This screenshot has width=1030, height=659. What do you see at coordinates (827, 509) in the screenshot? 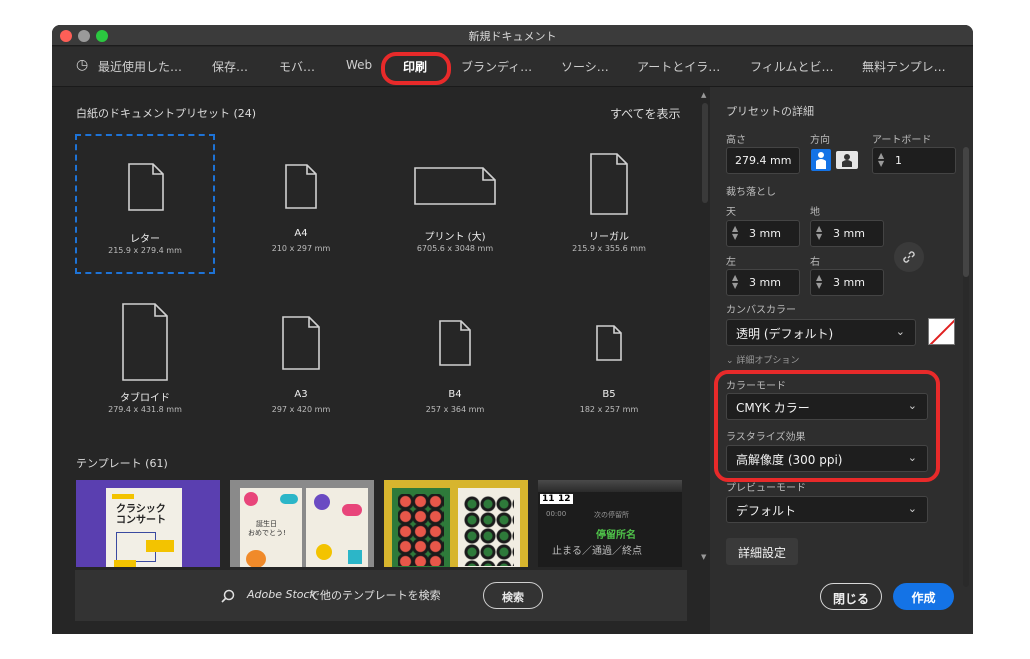
I see `preview-mode-dropdown: デフォルト ⌄` at bounding box center [827, 509].